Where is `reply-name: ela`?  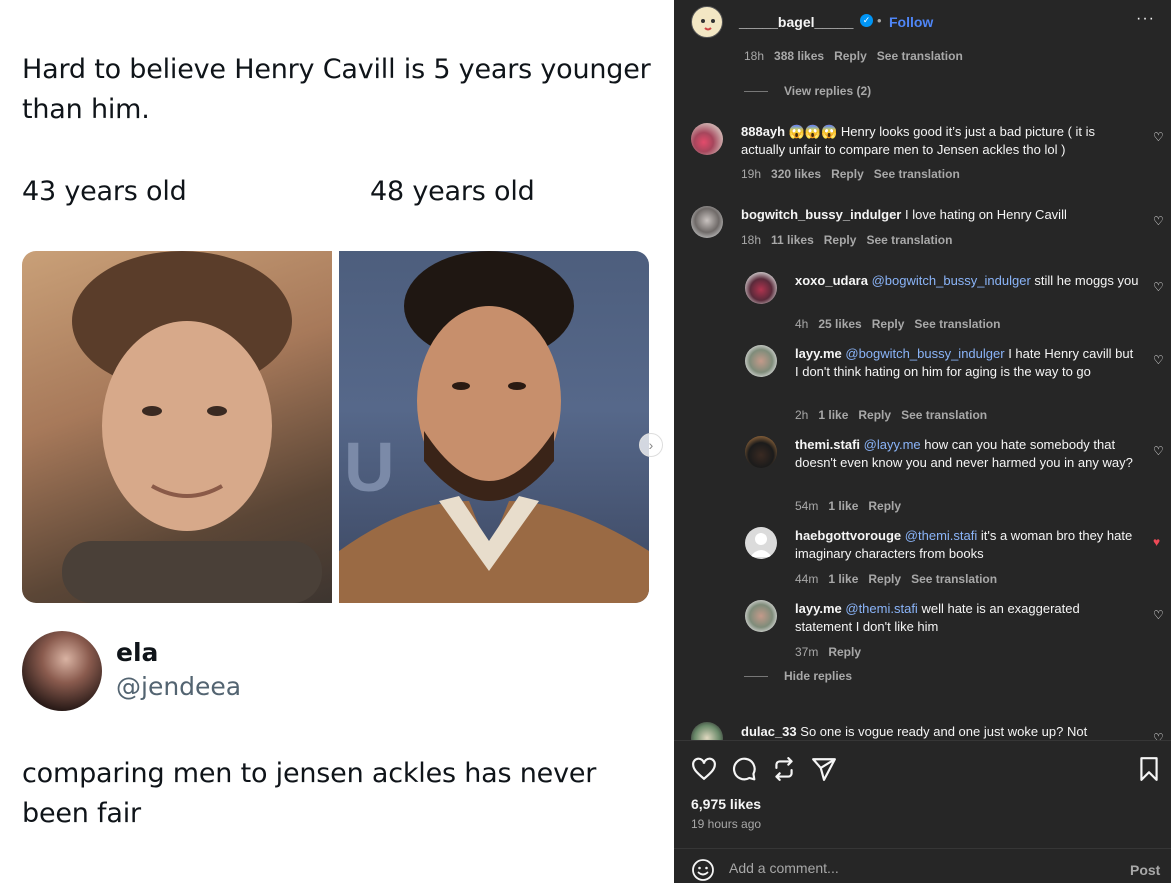 reply-name: ela is located at coordinates (137, 652).